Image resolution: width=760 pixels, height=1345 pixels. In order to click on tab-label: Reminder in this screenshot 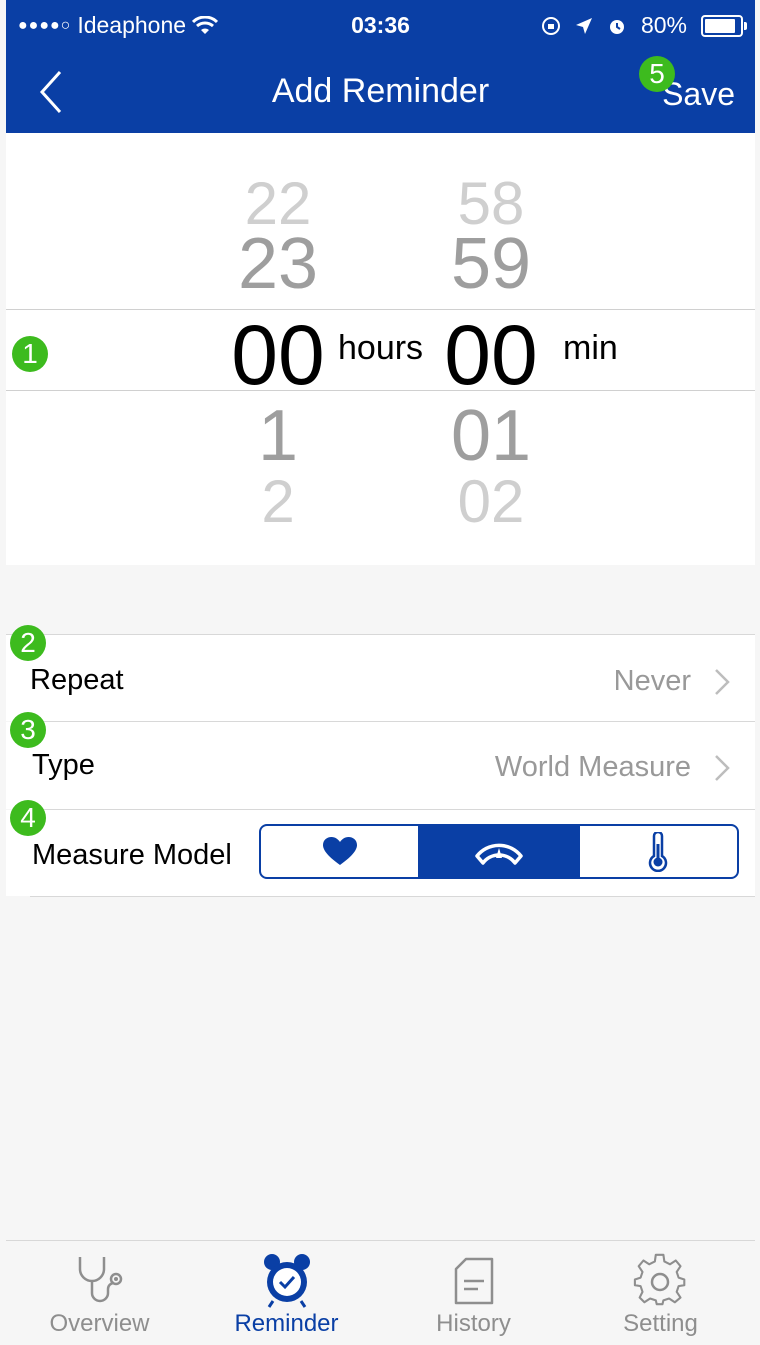, I will do `click(286, 1323)`.